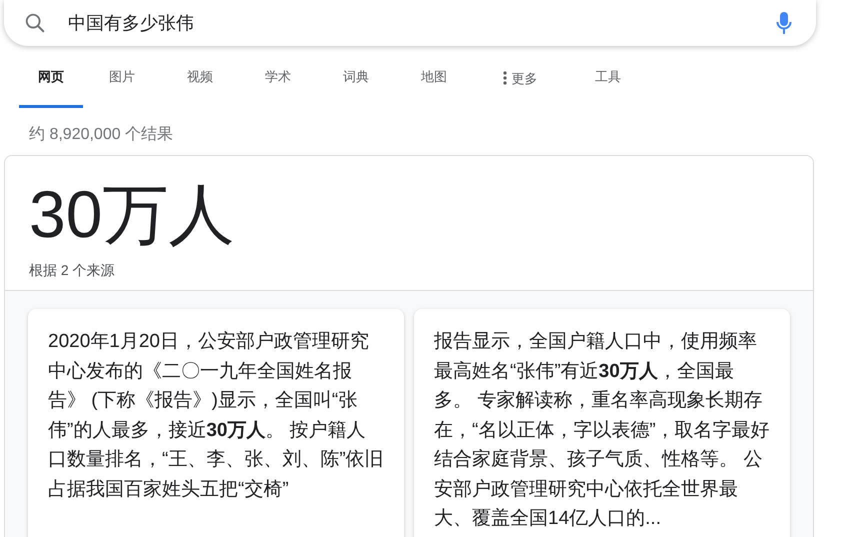 This screenshot has width=860, height=537. I want to click on tools-tab: 工具, so click(608, 88).